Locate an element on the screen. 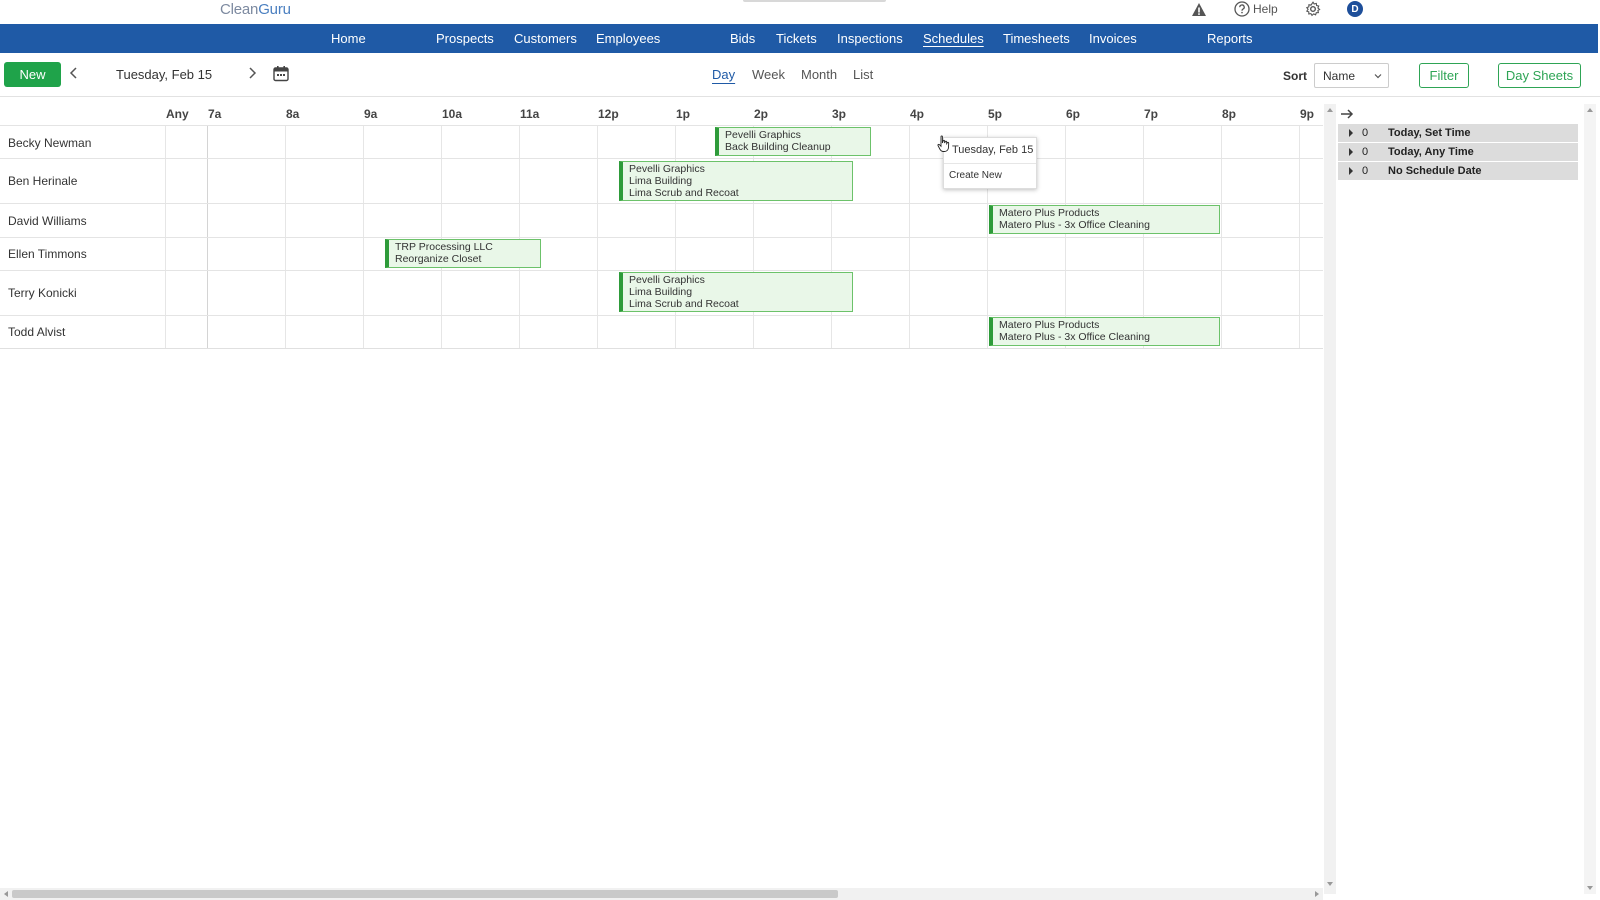  panel-vertical-scrollbar is located at coordinates (1590, 499).